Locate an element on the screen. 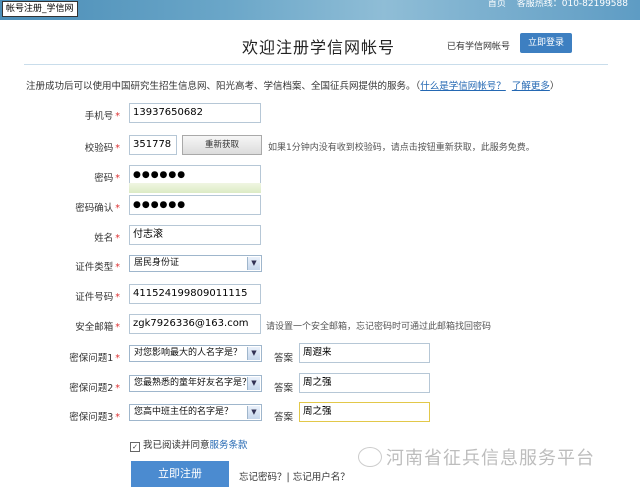 The height and width of the screenshot is (487, 640). wechat-icon is located at coordinates (370, 457).